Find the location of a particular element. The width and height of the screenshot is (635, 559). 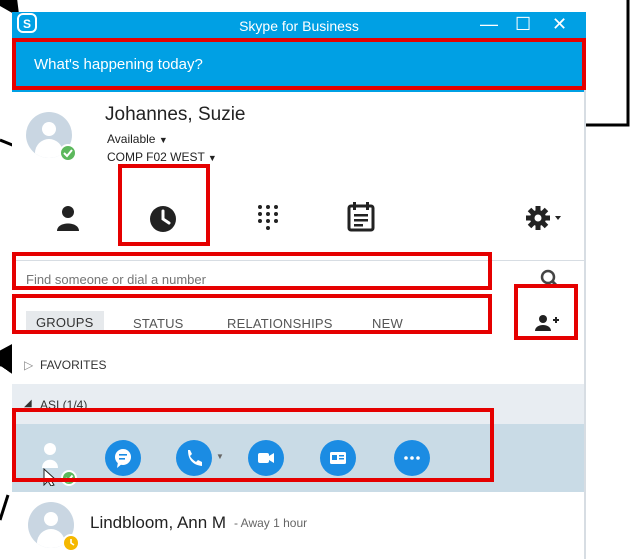

title-bar: S Skype for Business — ☐ ✕ is located at coordinates (299, 26).